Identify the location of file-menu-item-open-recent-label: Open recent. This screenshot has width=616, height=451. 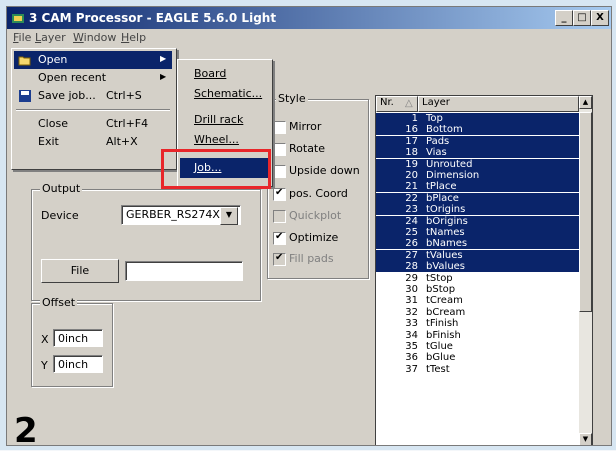
(72, 77).